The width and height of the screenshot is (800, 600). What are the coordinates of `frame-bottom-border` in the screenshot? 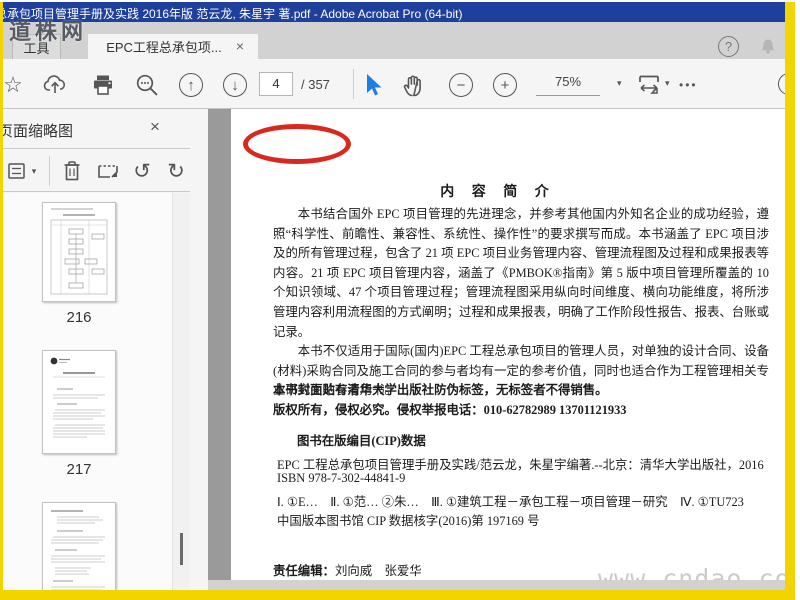 It's located at (397, 595).